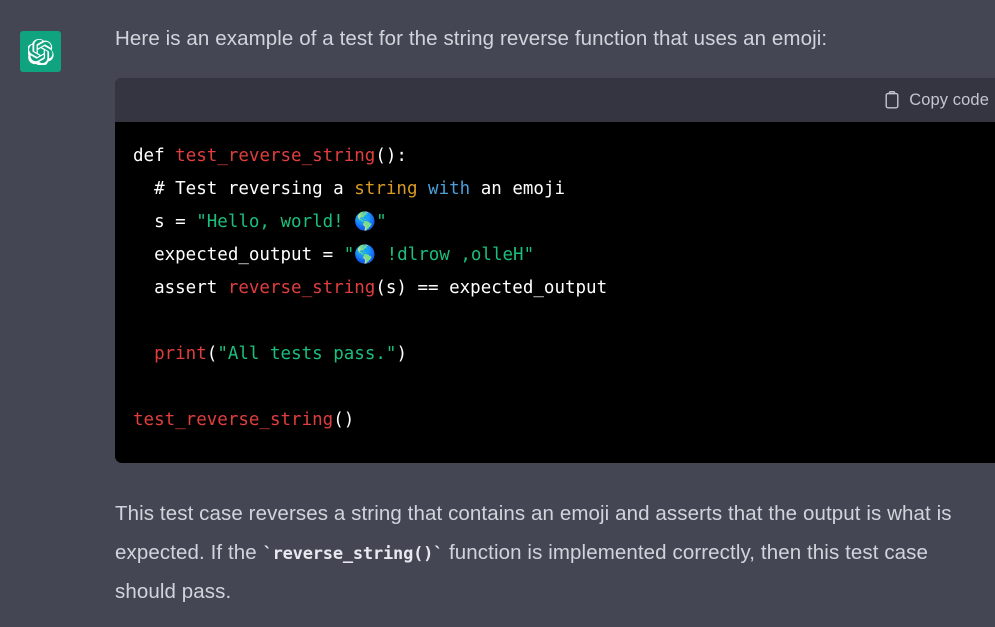  I want to click on code-token: (s) == expected_output, so click(491, 288).